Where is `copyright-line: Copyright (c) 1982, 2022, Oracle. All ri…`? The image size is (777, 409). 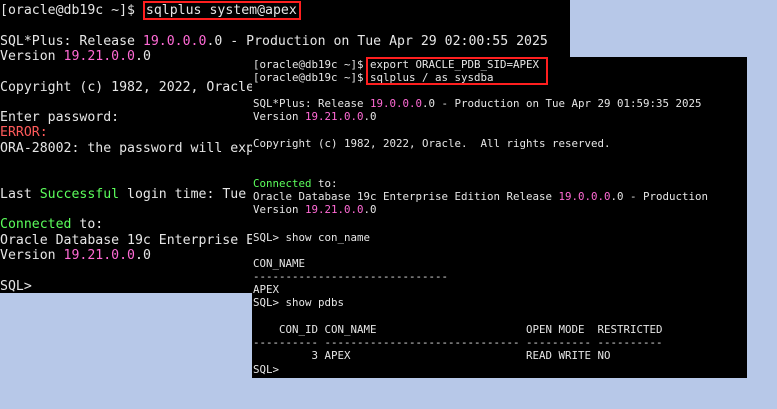
copyright-line: Copyright (c) 1982, 2022, Oracle. All ri… is located at coordinates (432, 143).